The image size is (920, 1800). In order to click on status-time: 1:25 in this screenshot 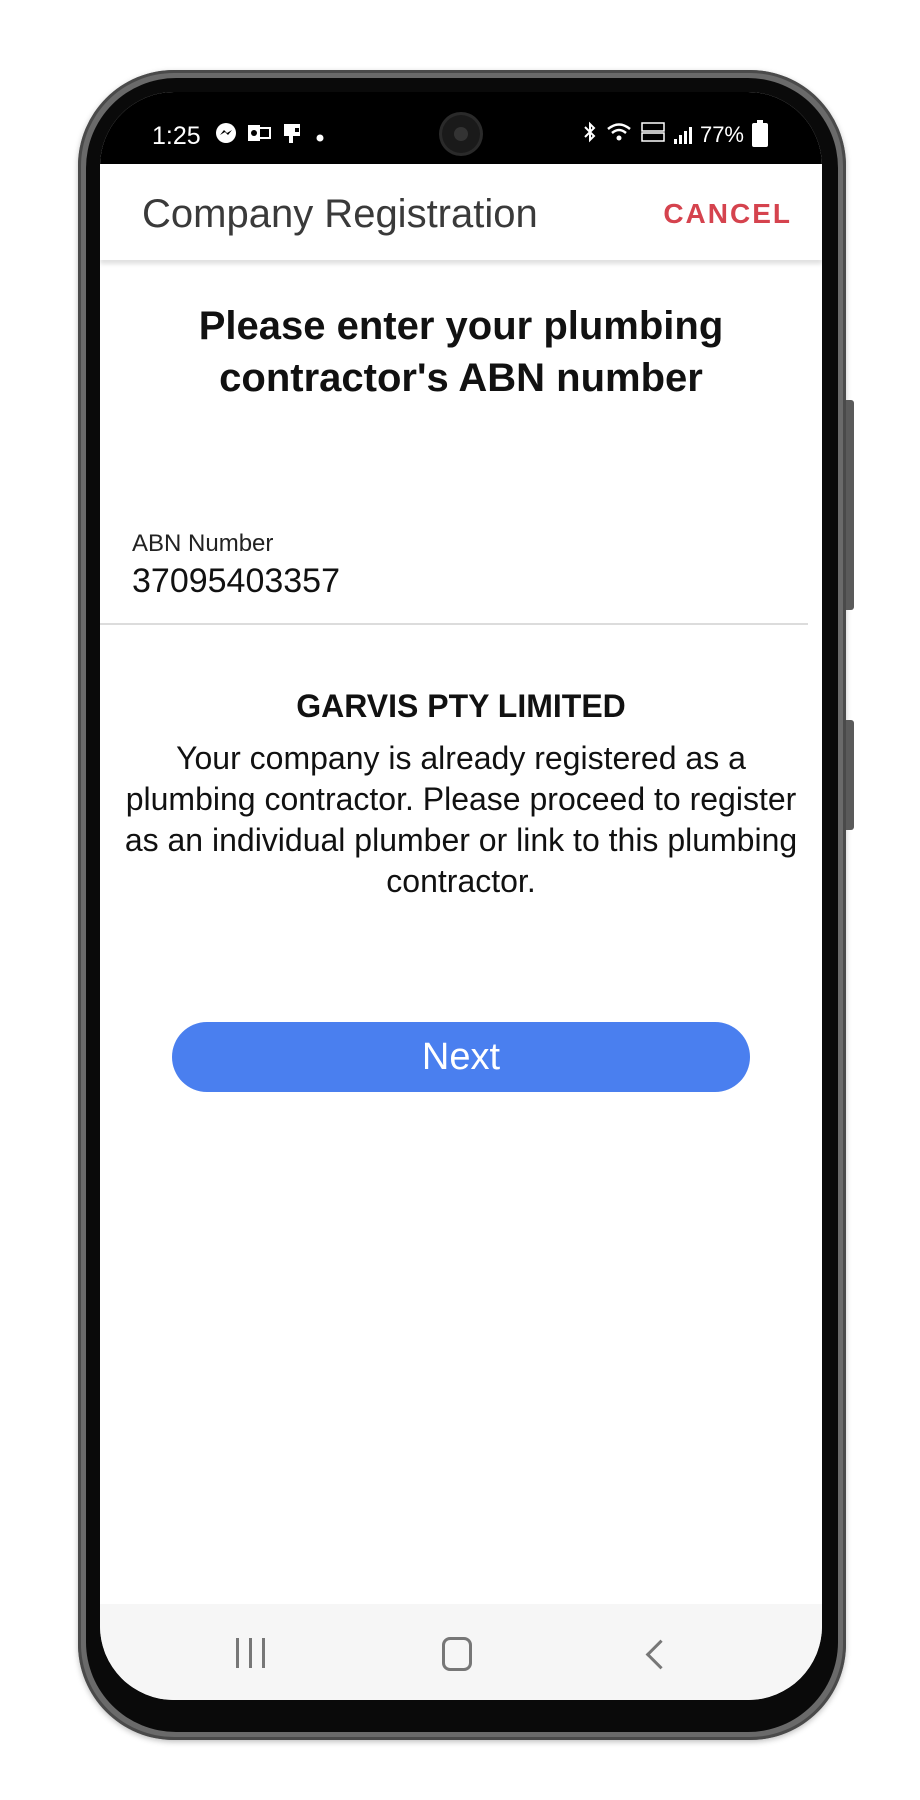, I will do `click(176, 136)`.